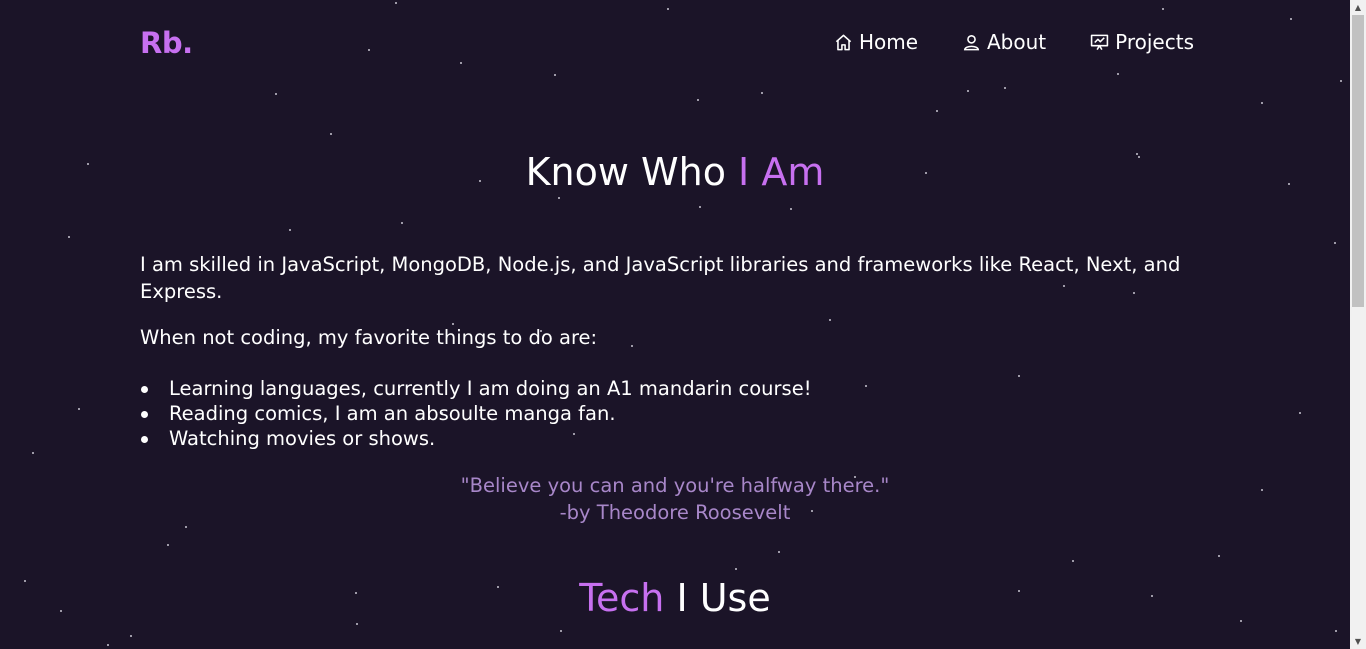  Describe the element at coordinates (622, 598) in the screenshot. I see `tech-heading-accent: Tech` at that location.